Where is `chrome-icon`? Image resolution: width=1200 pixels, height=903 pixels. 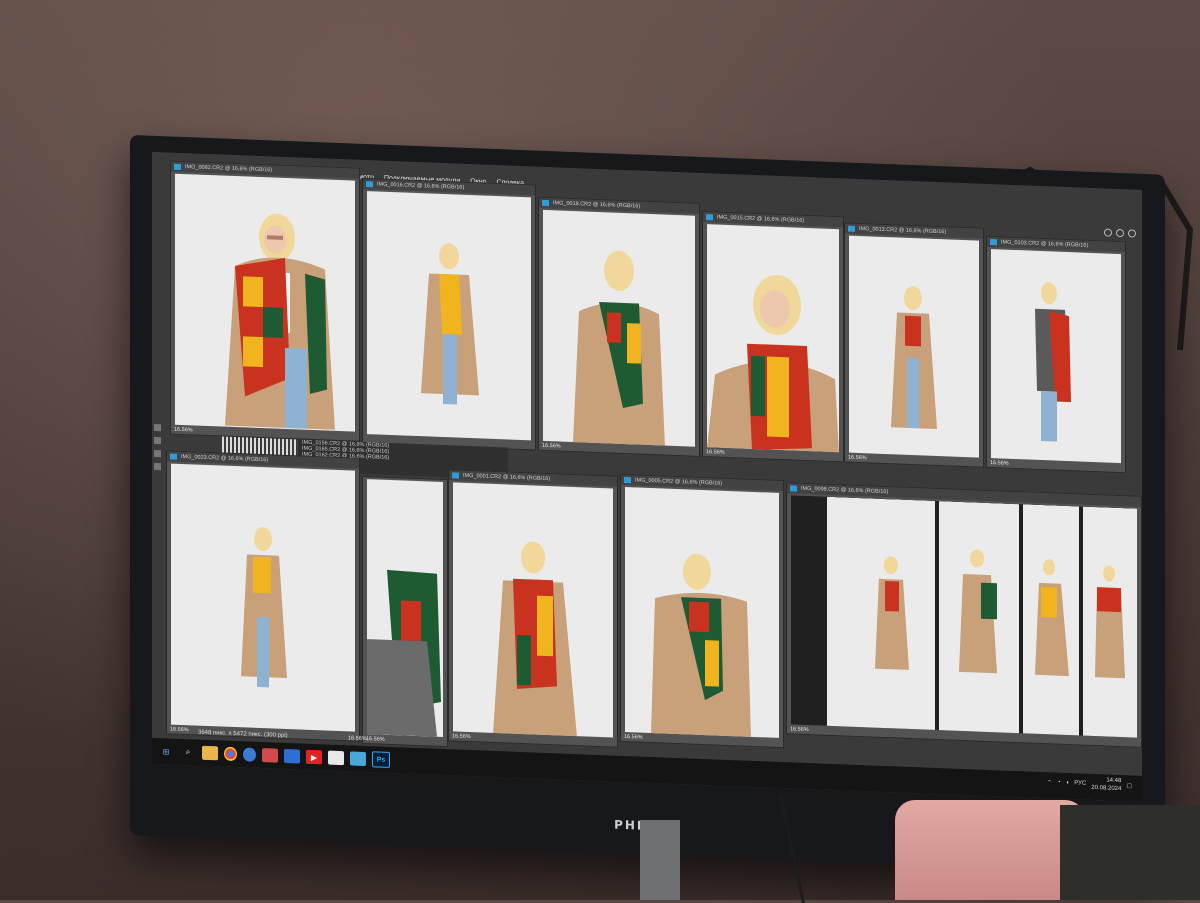
chrome-icon is located at coordinates (230, 754).